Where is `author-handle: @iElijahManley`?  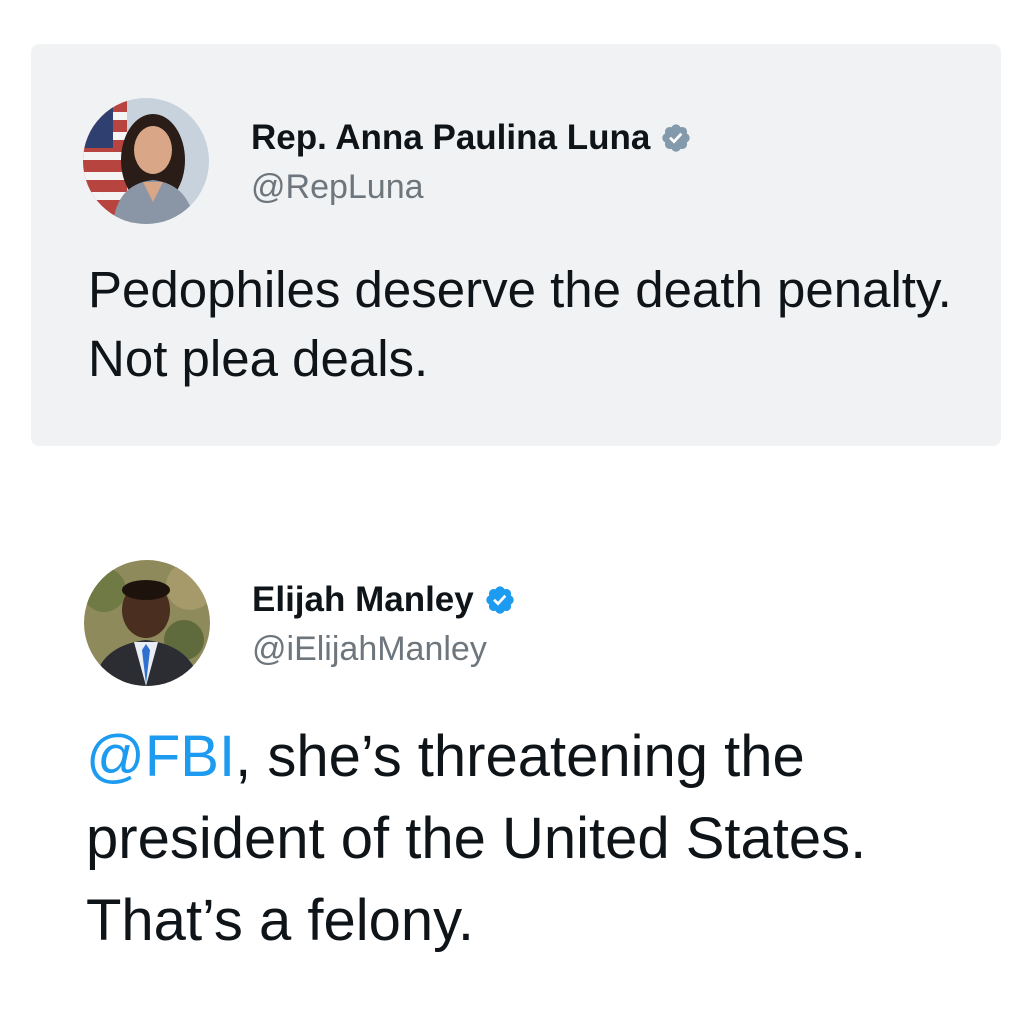 author-handle: @iElijahManley is located at coordinates (369, 649).